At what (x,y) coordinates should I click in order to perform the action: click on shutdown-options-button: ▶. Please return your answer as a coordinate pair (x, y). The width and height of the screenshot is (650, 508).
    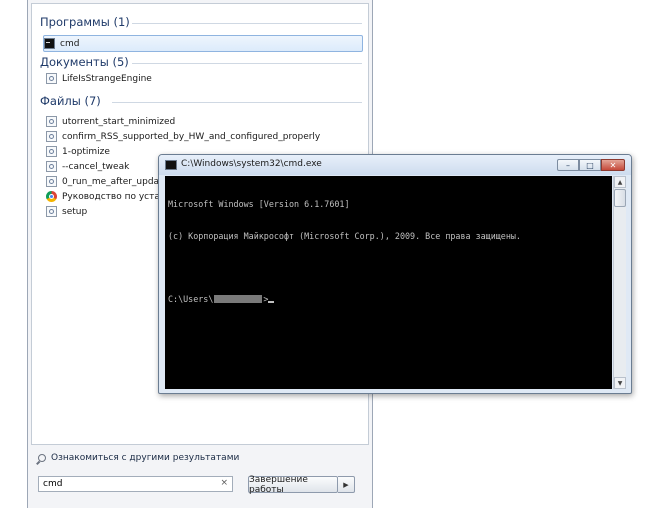
    Looking at the image, I should click on (346, 484).